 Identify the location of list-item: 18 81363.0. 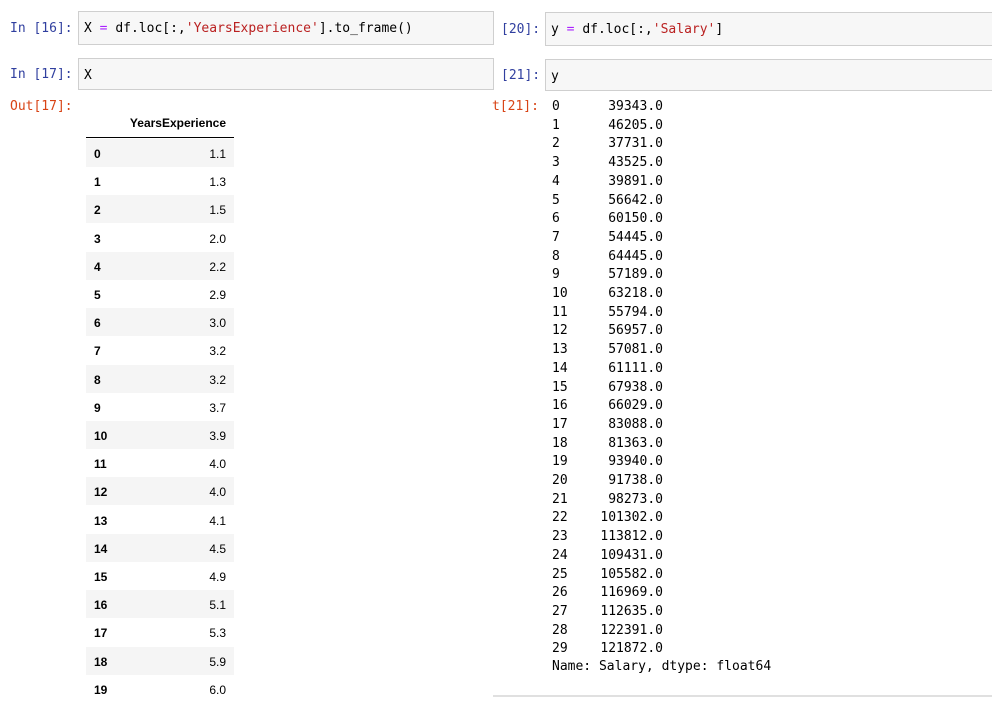
(607, 444).